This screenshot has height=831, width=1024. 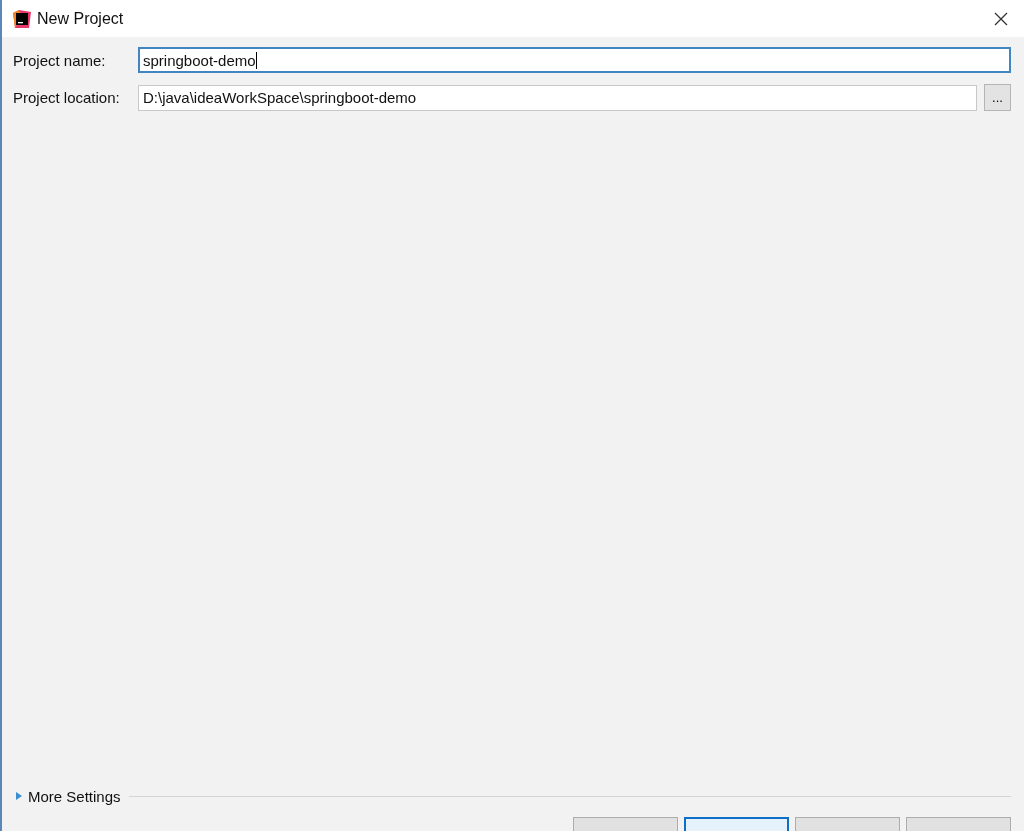 I want to click on field-label: Project name:, so click(x=60, y=60).